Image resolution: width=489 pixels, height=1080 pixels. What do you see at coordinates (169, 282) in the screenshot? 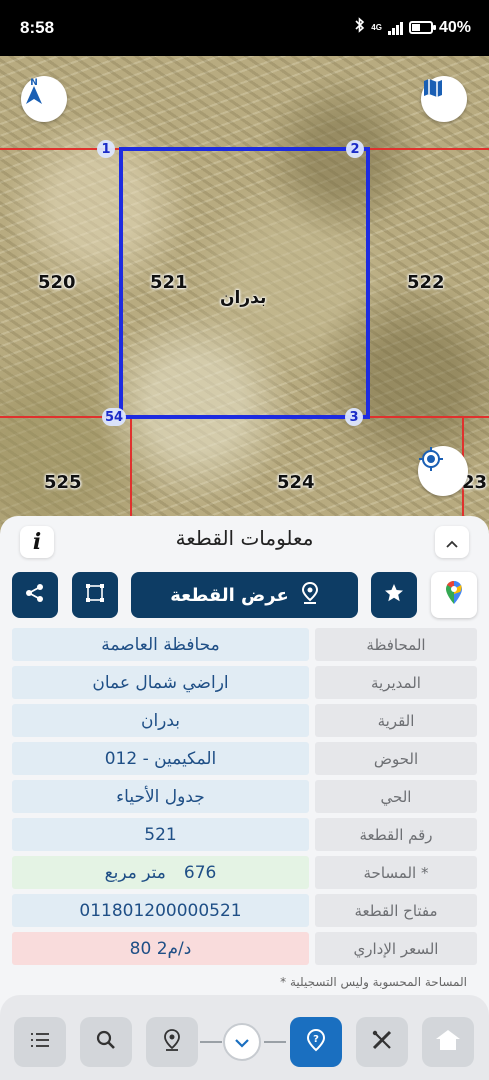
I see `parcel-number-label: 521` at bounding box center [169, 282].